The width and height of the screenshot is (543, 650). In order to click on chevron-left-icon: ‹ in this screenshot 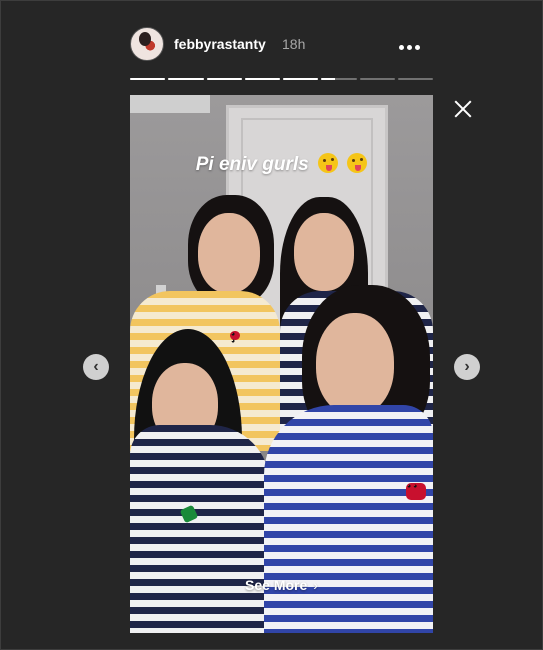, I will do `click(96, 366)`.